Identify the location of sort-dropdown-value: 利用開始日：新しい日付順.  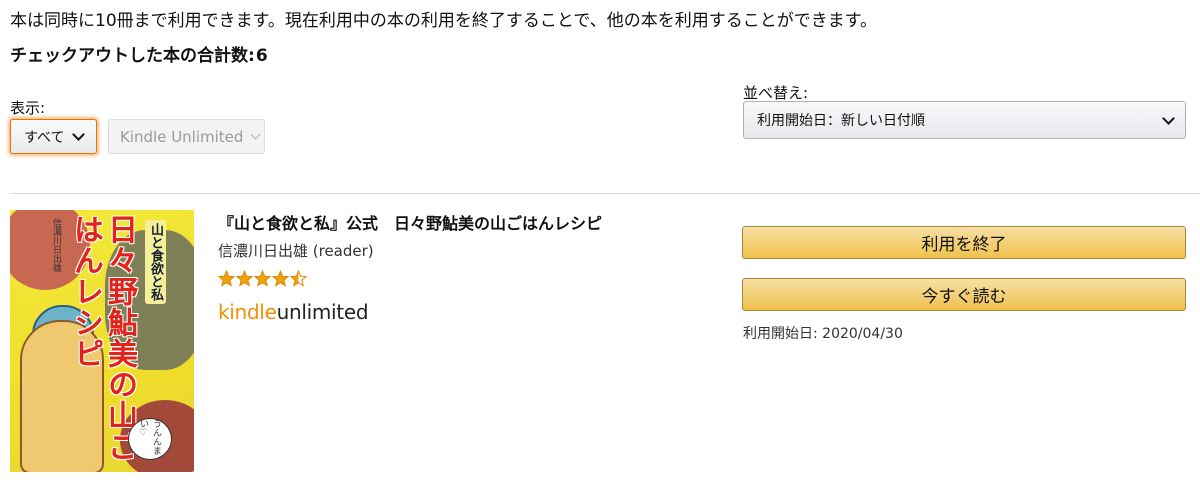
(841, 121).